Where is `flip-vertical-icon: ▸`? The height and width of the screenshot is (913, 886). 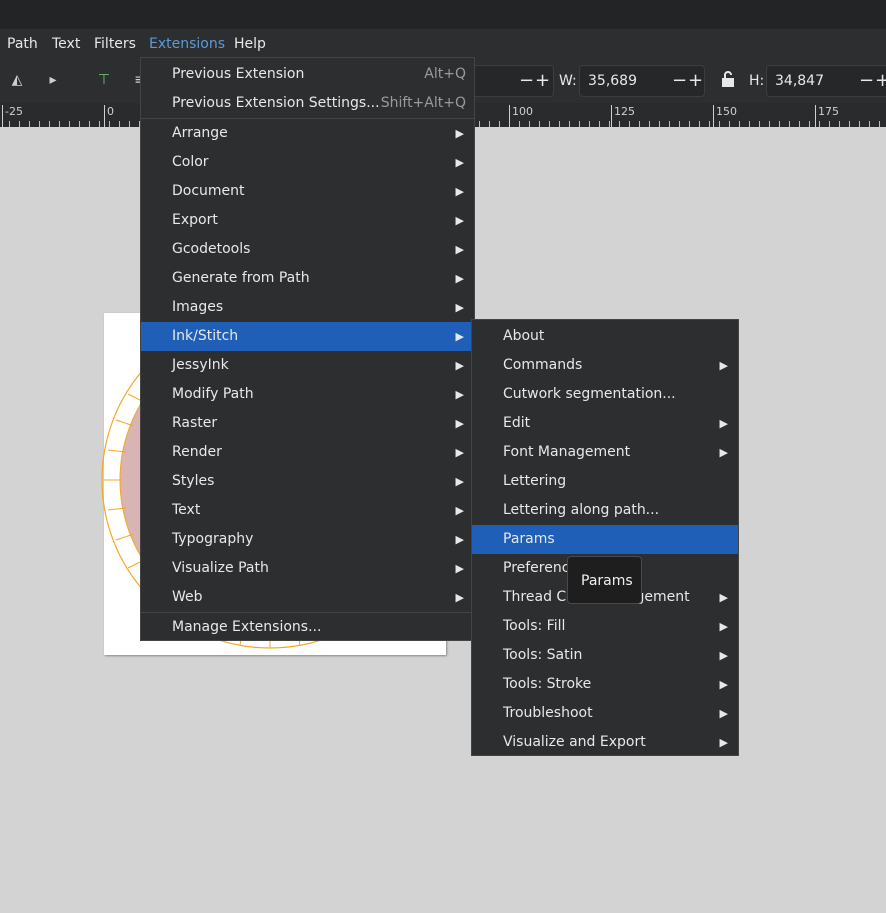
flip-vertical-icon: ▸ is located at coordinates (53, 80).